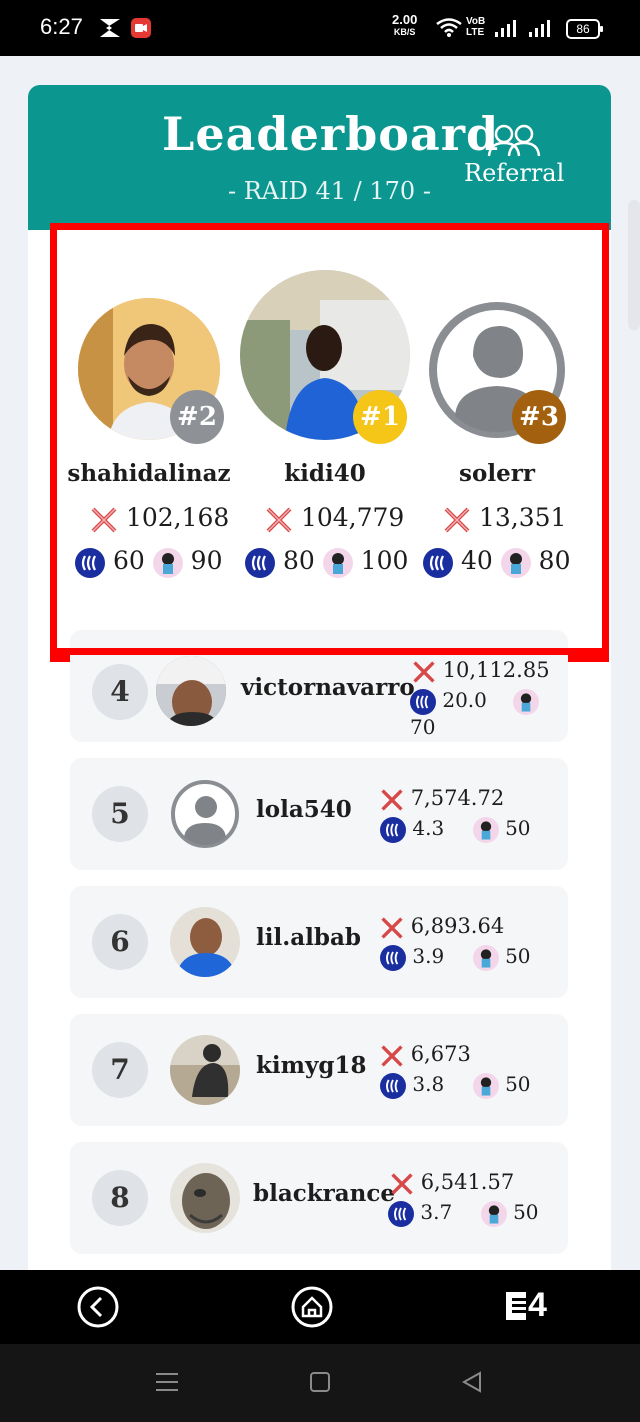  Describe the element at coordinates (634, 265) in the screenshot. I see `scrollbar` at that location.